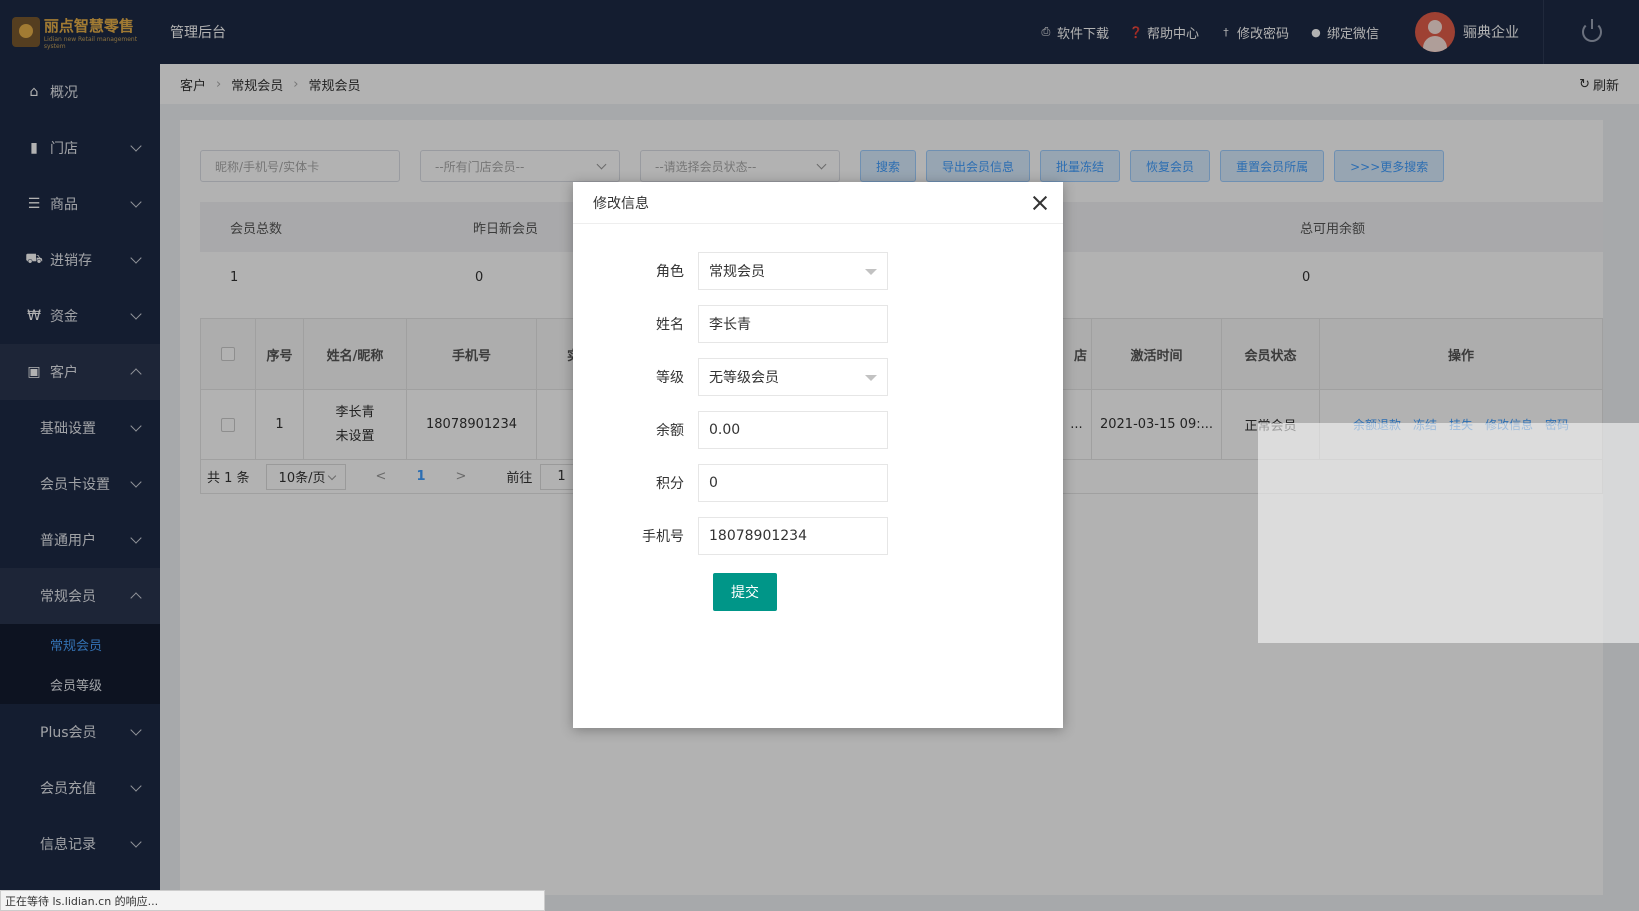  What do you see at coordinates (1040, 203) in the screenshot?
I see `close-icon` at bounding box center [1040, 203].